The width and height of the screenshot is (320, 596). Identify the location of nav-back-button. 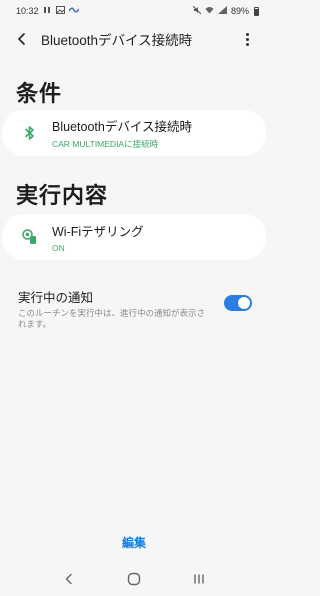
(69, 579).